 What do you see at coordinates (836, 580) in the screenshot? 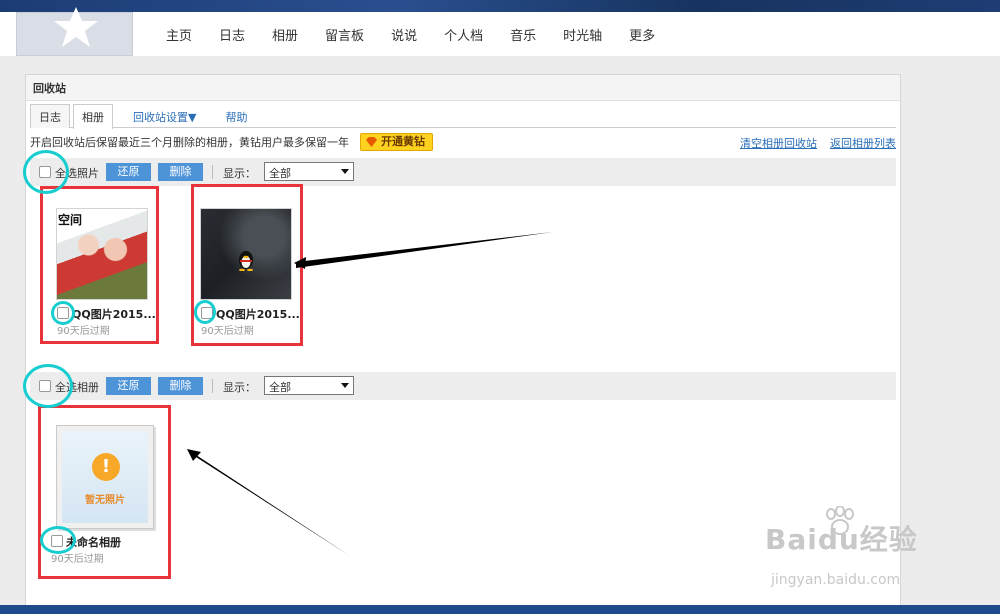
I see `watermark-url: jingyan.baidu.com` at bounding box center [836, 580].